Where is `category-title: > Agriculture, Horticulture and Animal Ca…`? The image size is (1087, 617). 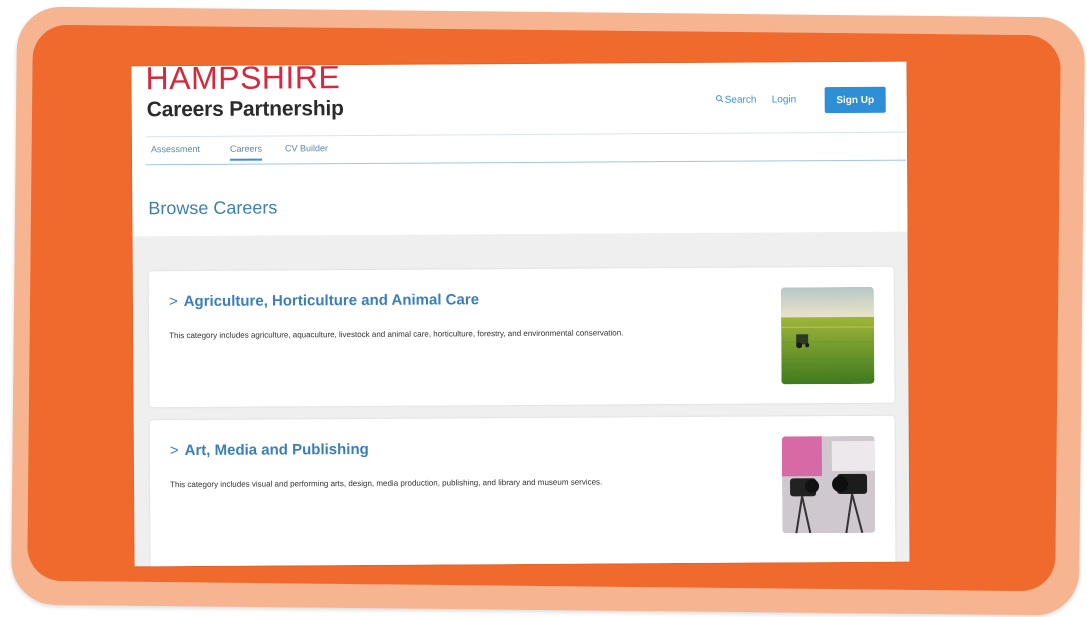 category-title: > Agriculture, Horticulture and Animal Ca… is located at coordinates (324, 300).